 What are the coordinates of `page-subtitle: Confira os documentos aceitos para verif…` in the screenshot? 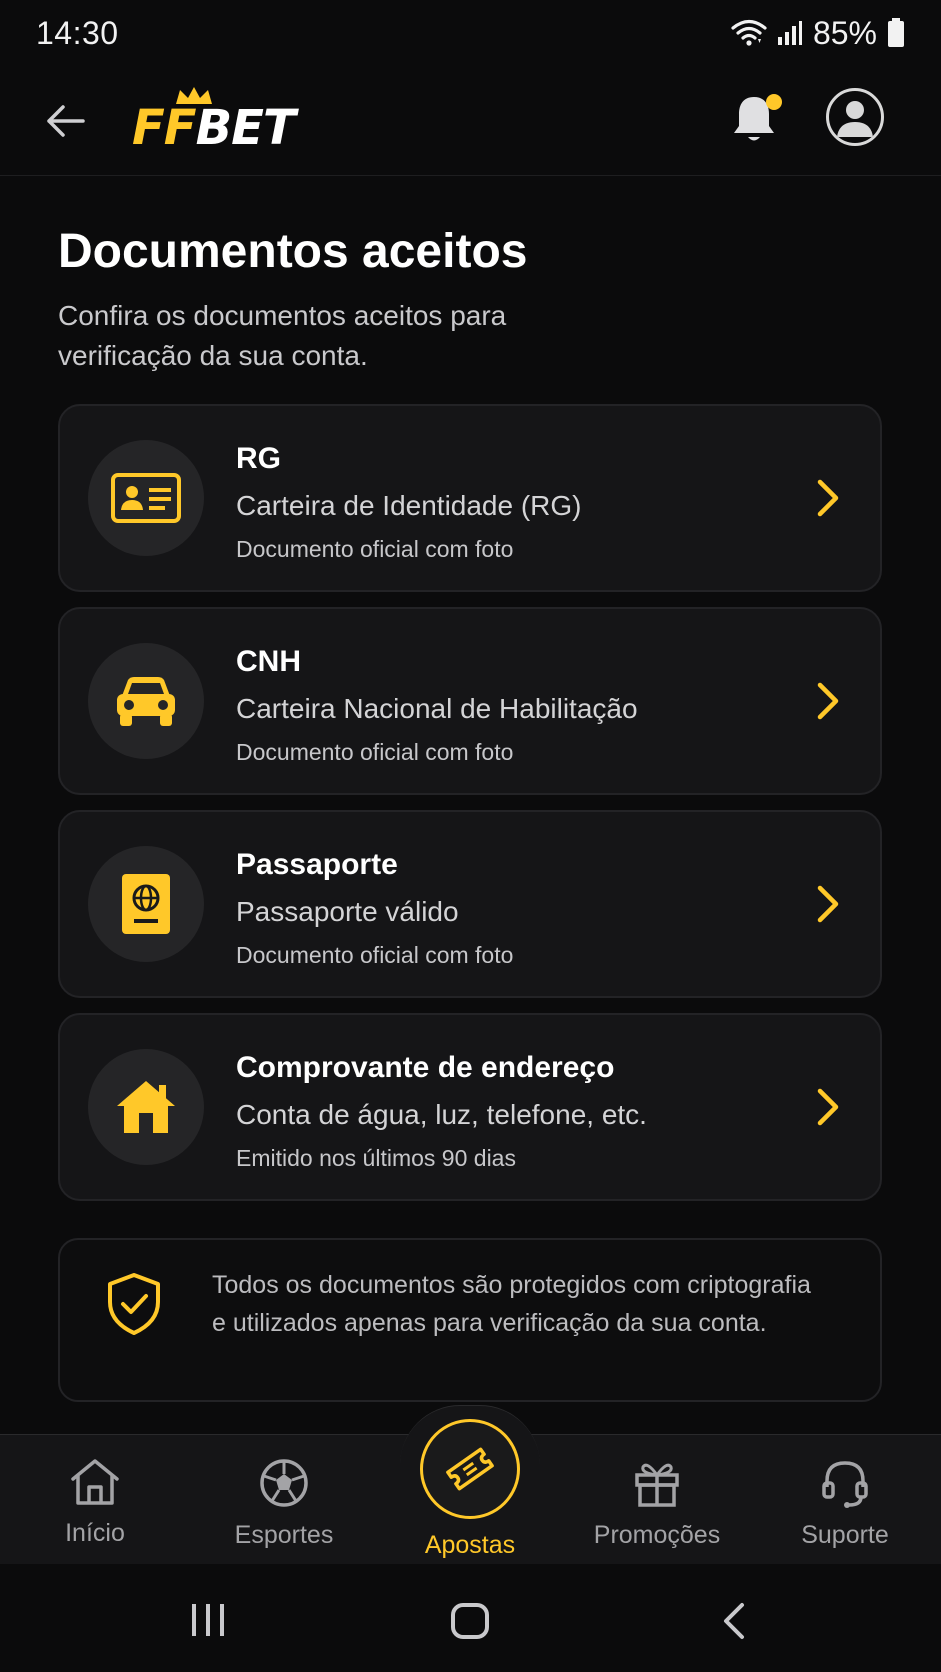 It's located at (282, 335).